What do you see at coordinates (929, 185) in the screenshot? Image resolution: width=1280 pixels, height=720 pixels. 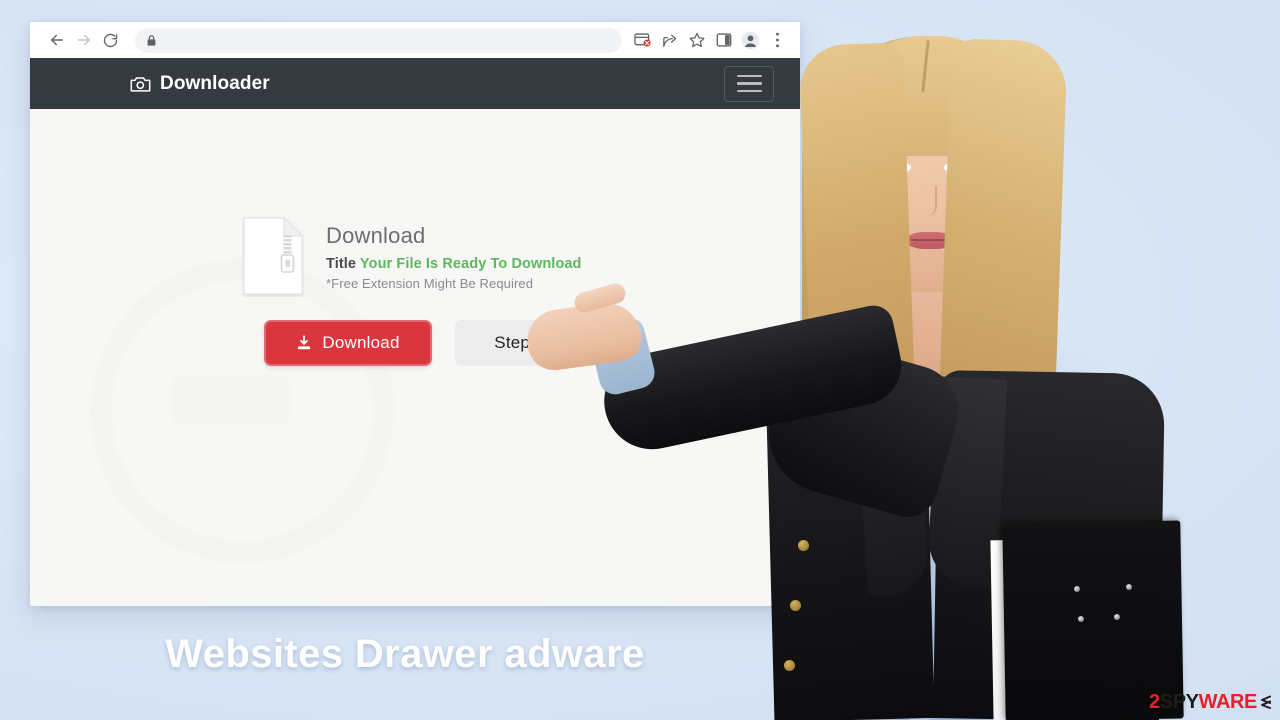 I see `presenter-face` at bounding box center [929, 185].